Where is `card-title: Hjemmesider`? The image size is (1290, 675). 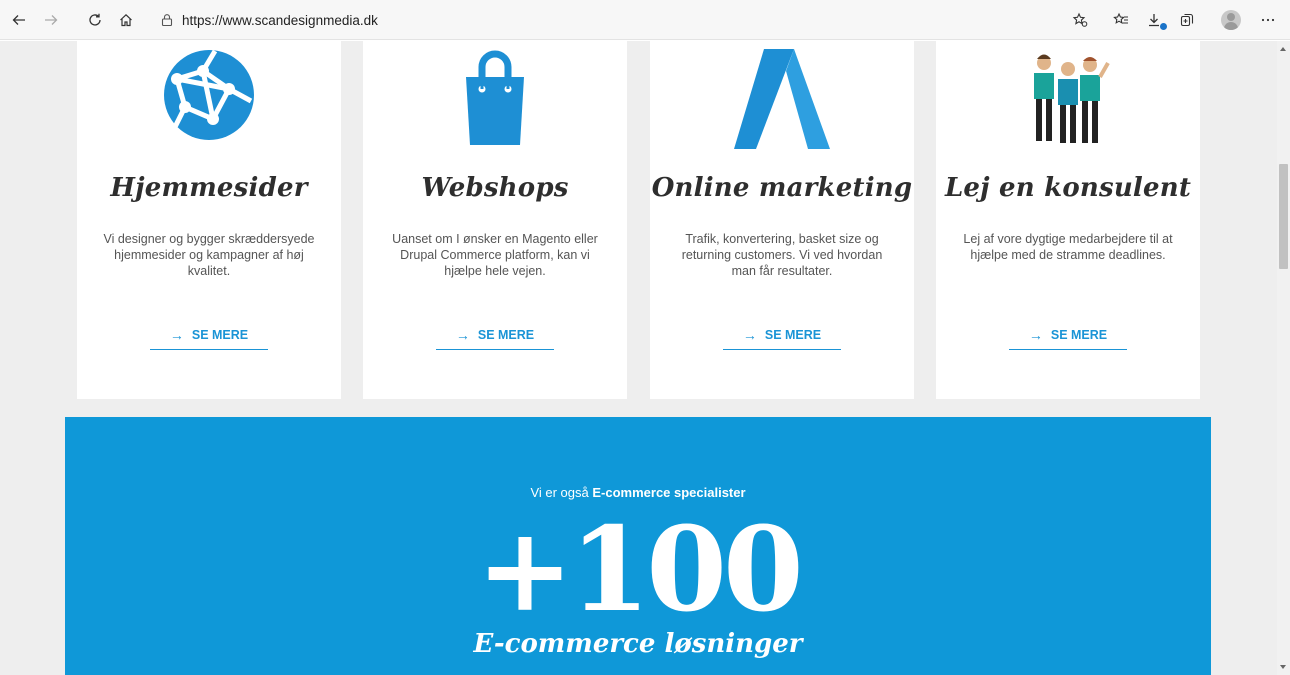
card-title: Hjemmesider is located at coordinates (209, 188).